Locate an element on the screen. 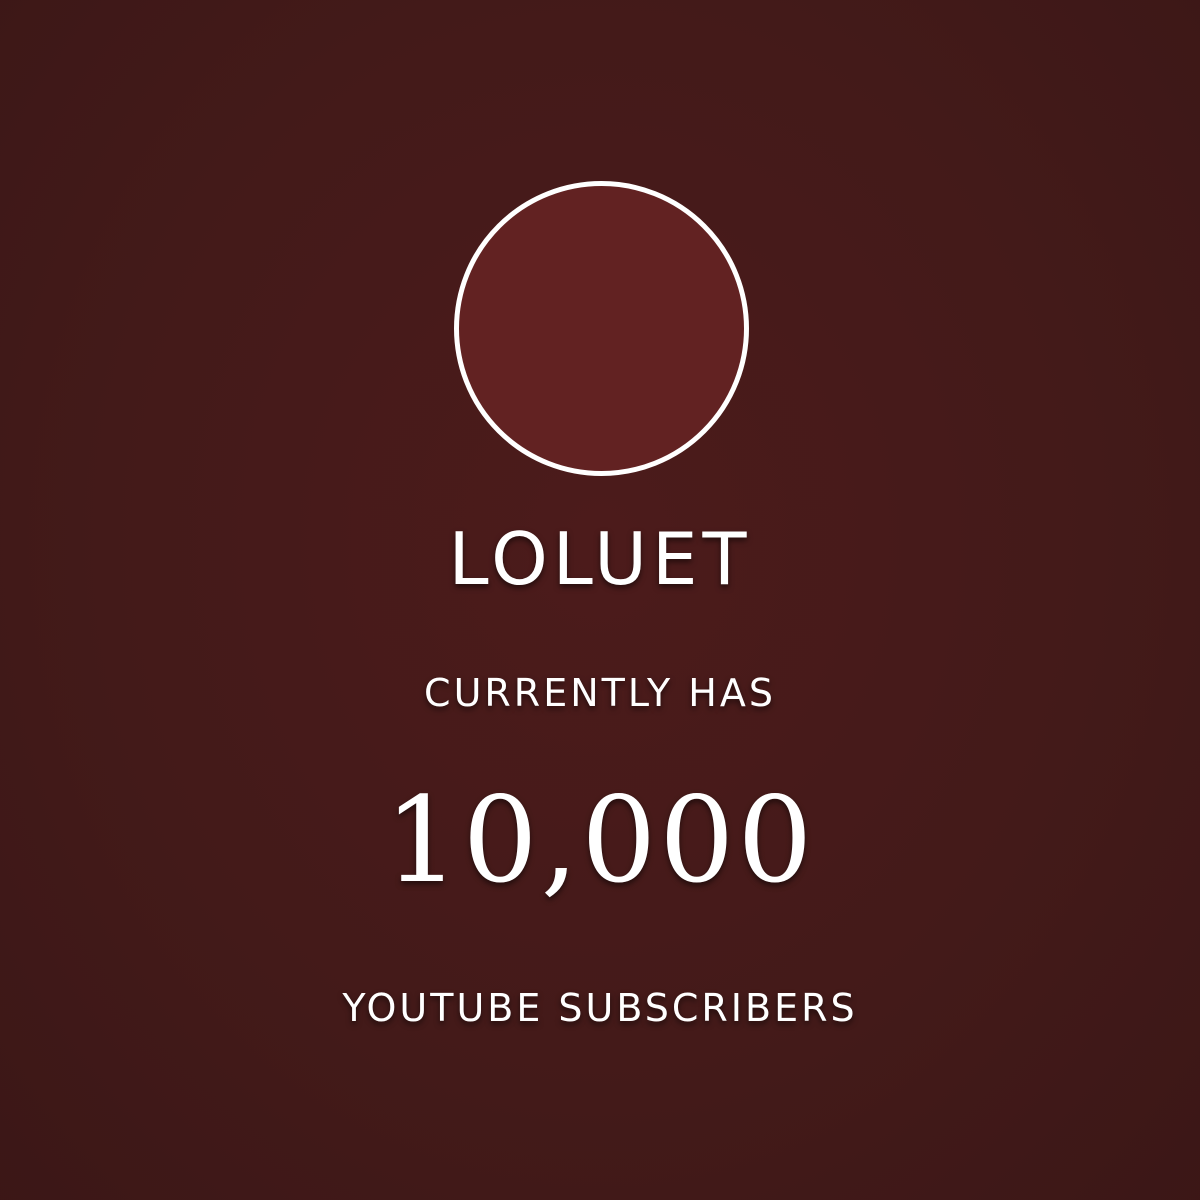 The image size is (1200, 1200). subscriber-count: 10,000 is located at coordinates (600, 840).